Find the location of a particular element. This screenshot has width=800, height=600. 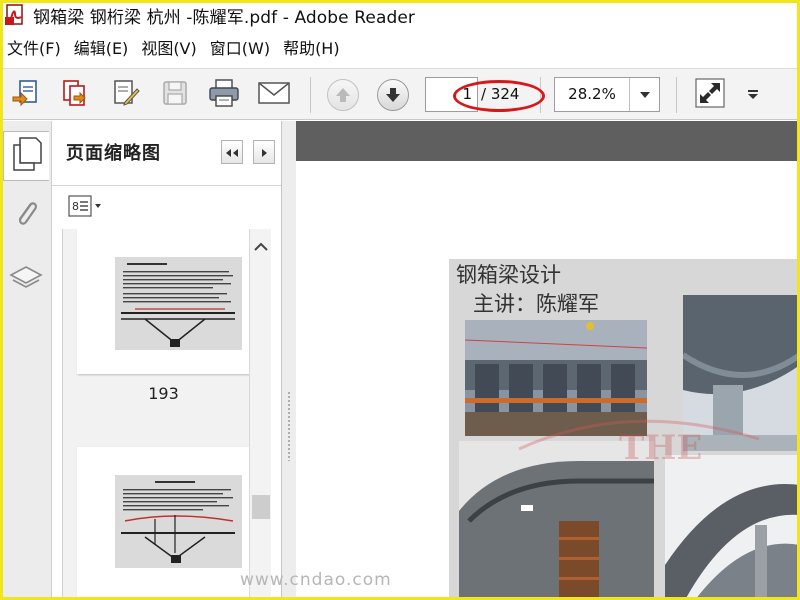

paperclip-icon is located at coordinates (26, 217).